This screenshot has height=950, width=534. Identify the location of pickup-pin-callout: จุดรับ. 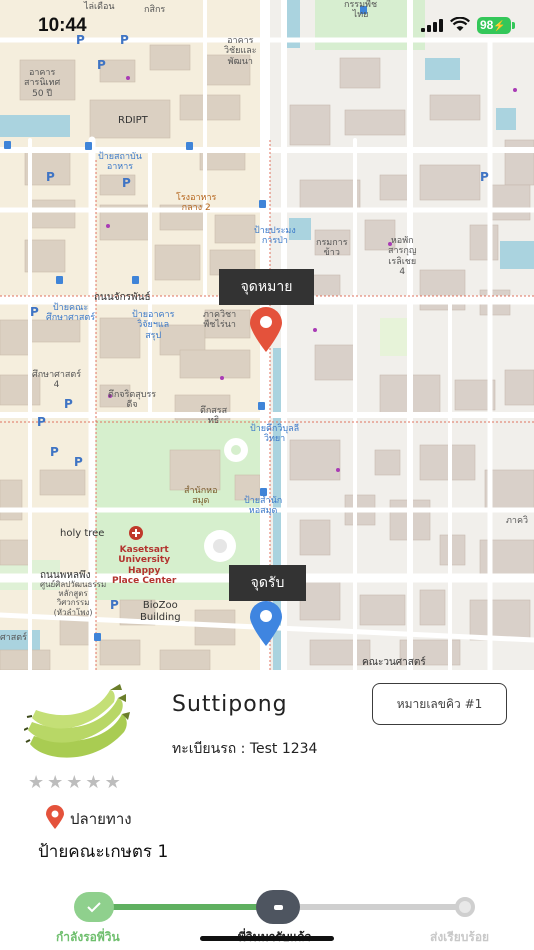
(267, 583).